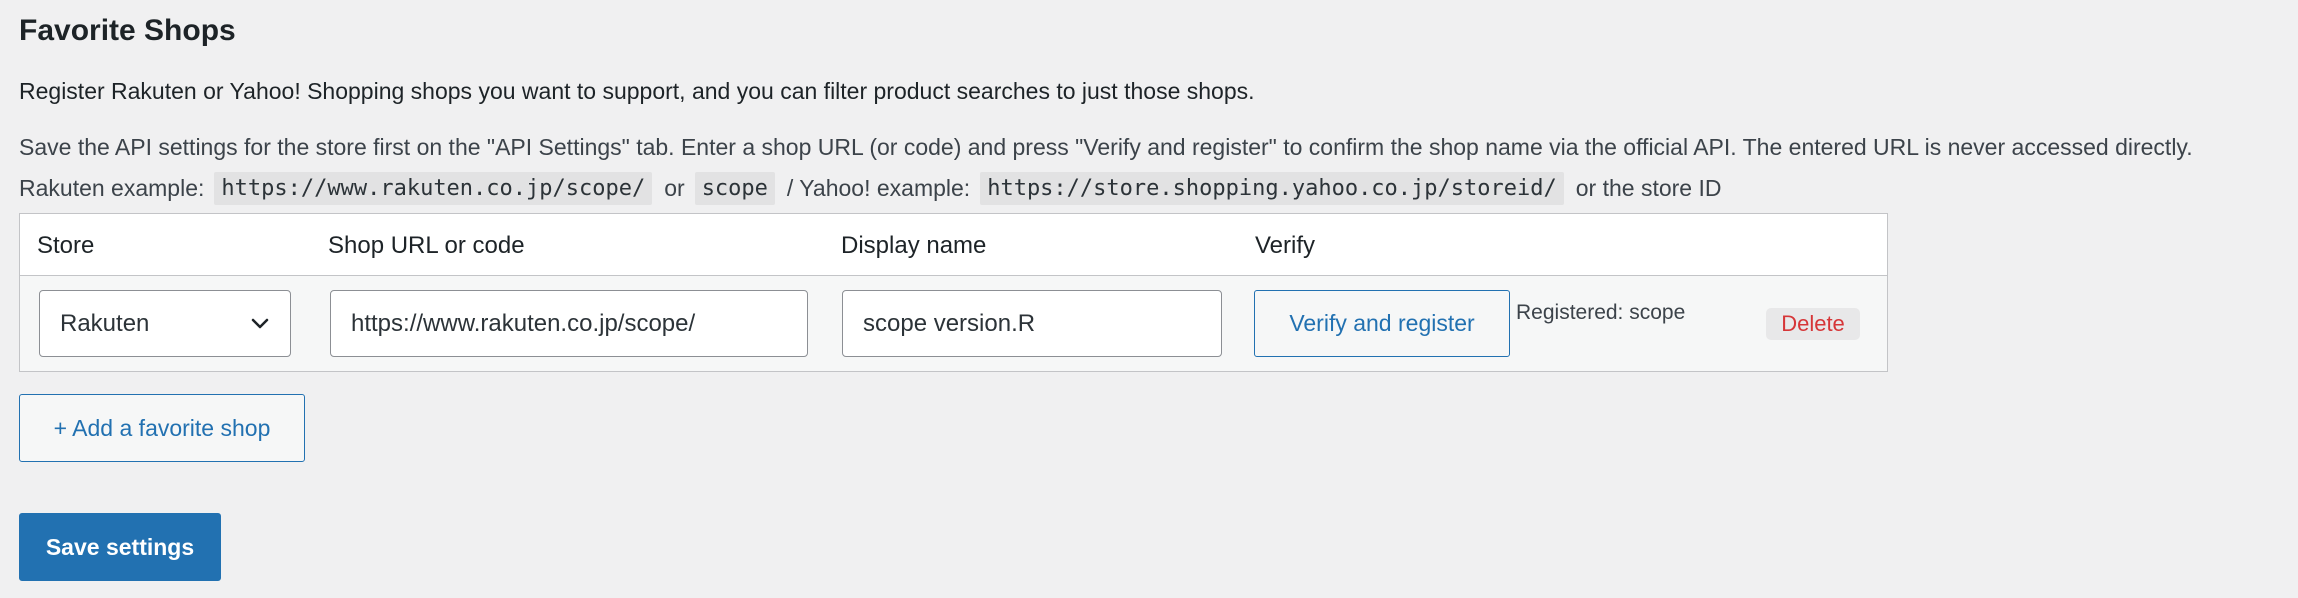 This screenshot has width=2298, height=598. I want to click on verify-and-register-button: Verify and register, so click(1382, 323).